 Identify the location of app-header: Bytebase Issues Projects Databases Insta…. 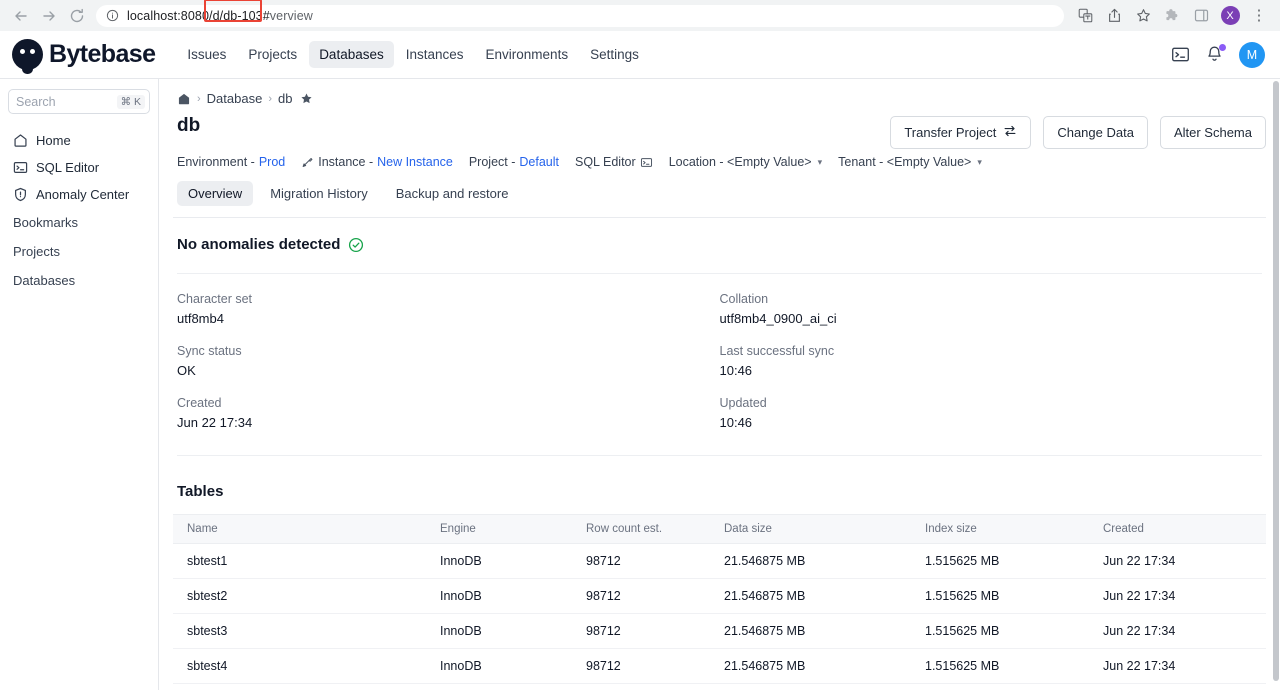
(640, 55).